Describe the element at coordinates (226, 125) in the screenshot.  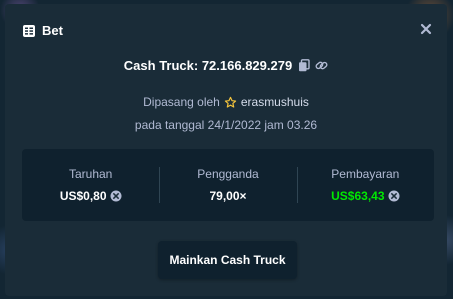
I see `placed-date: pada tanggal 24/1/2022 jam 03.26` at that location.